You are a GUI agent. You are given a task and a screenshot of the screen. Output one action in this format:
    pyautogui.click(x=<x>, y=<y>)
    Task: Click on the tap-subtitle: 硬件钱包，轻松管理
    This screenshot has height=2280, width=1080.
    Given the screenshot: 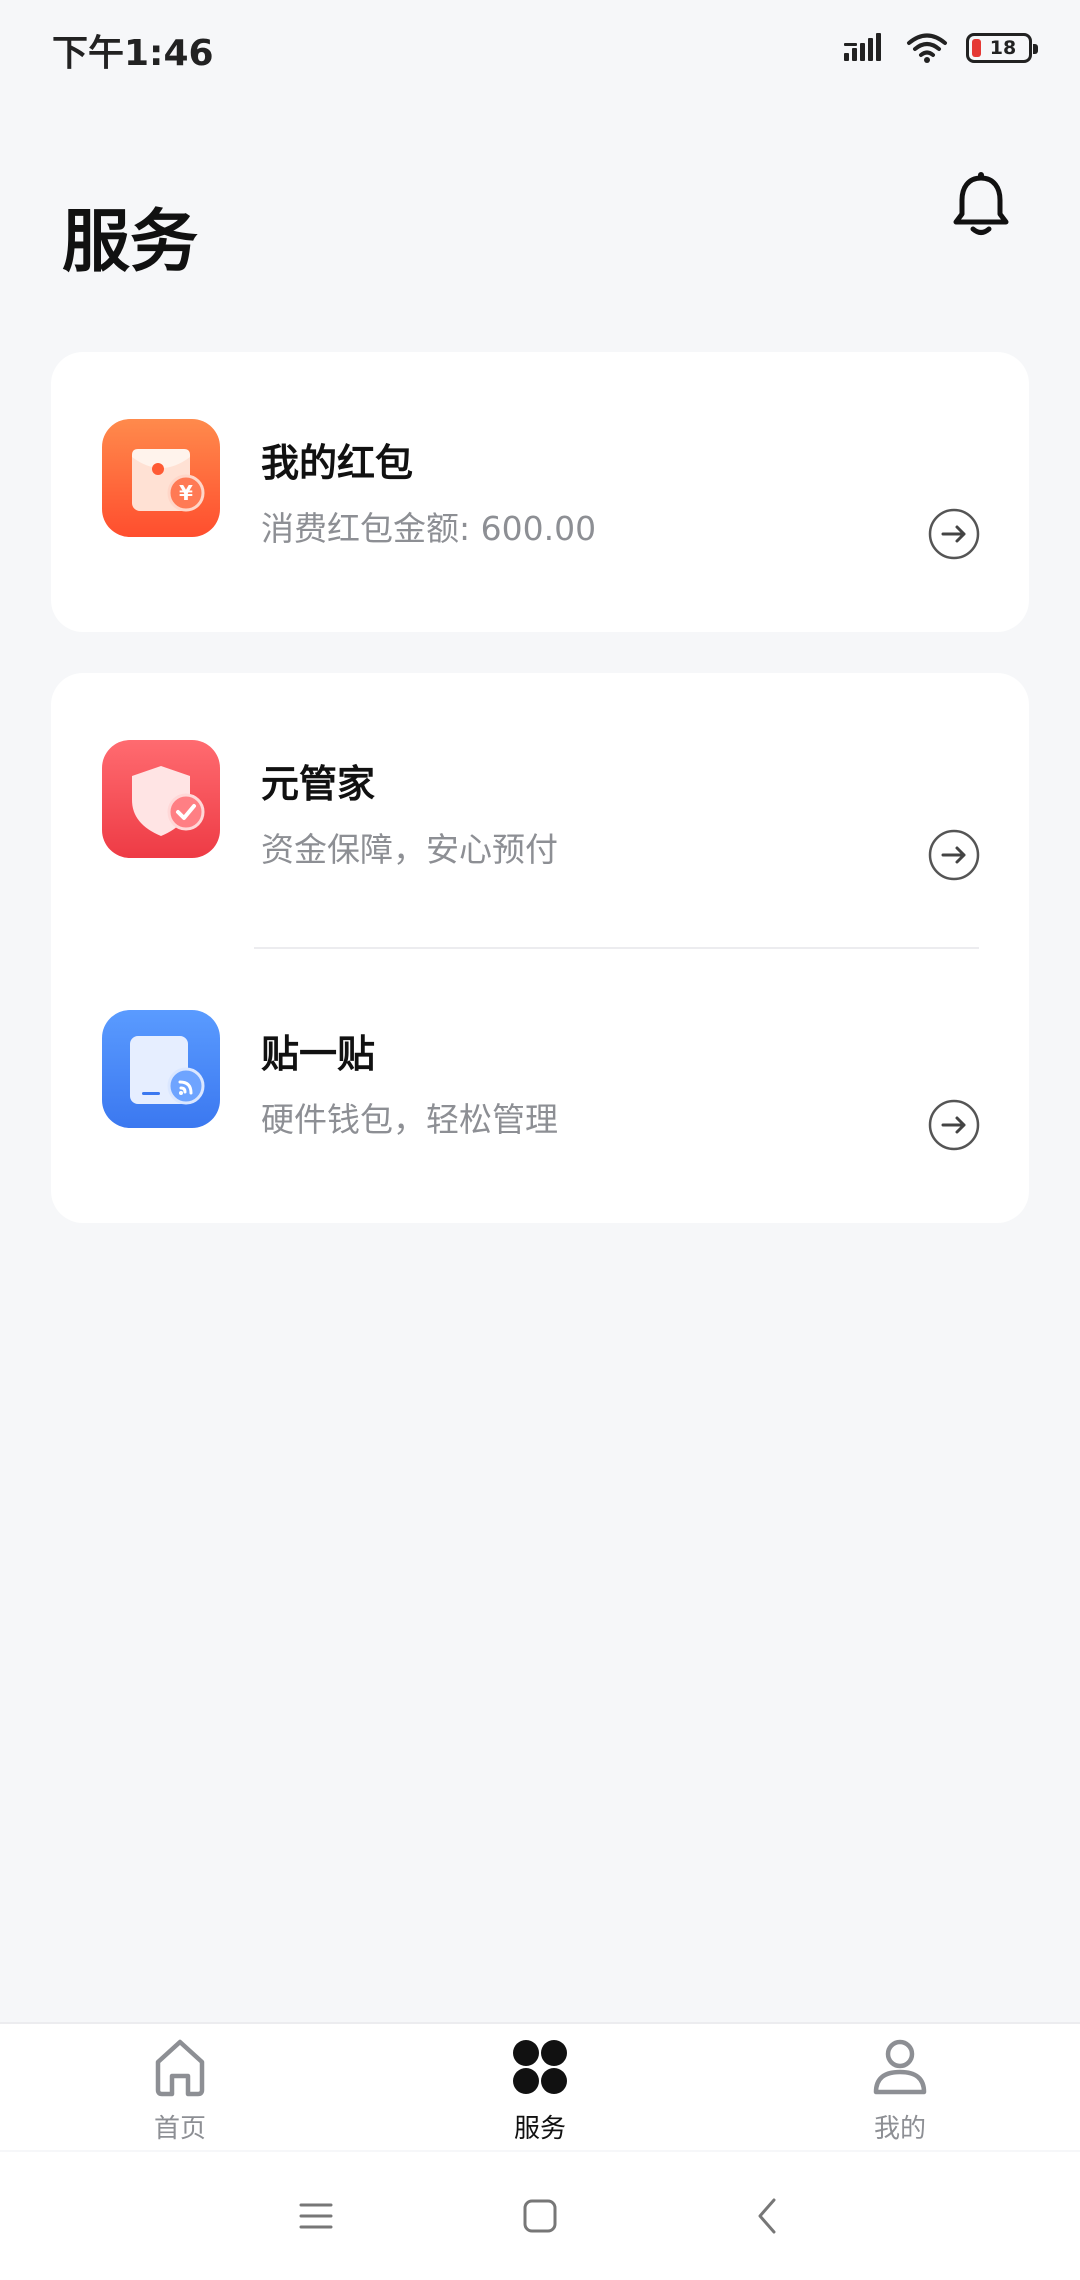 What is the action you would take?
    pyautogui.click(x=409, y=1119)
    